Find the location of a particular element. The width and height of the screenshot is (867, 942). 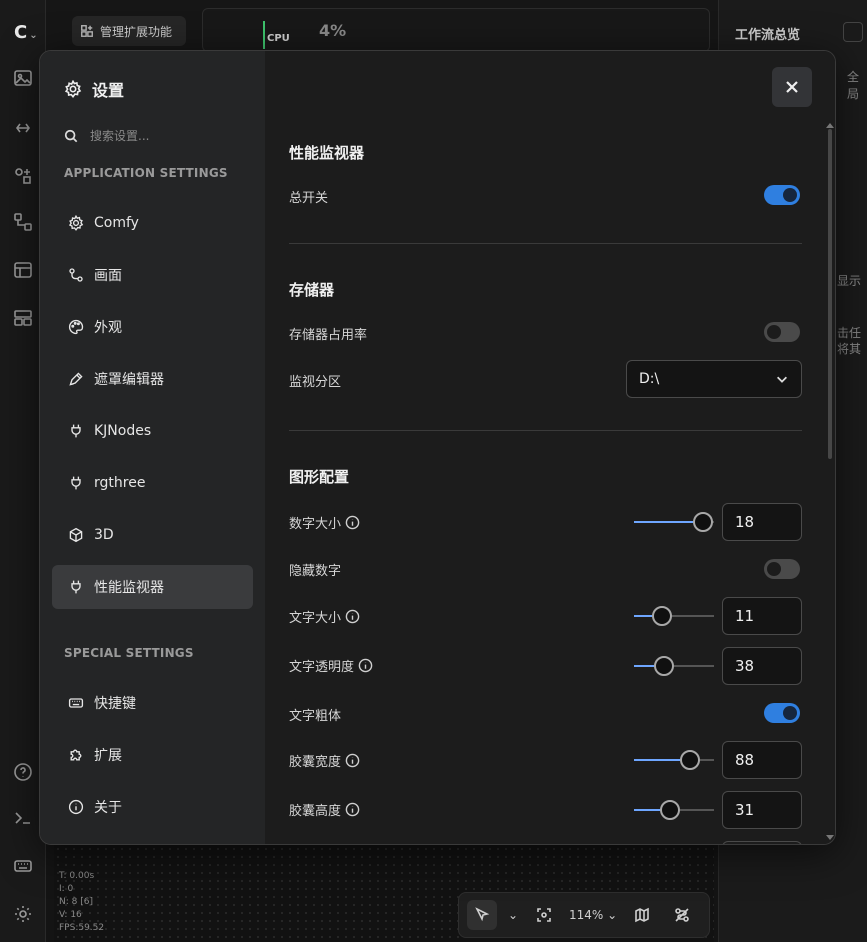

nav-item-appearance: 外观 is located at coordinates (152, 327).